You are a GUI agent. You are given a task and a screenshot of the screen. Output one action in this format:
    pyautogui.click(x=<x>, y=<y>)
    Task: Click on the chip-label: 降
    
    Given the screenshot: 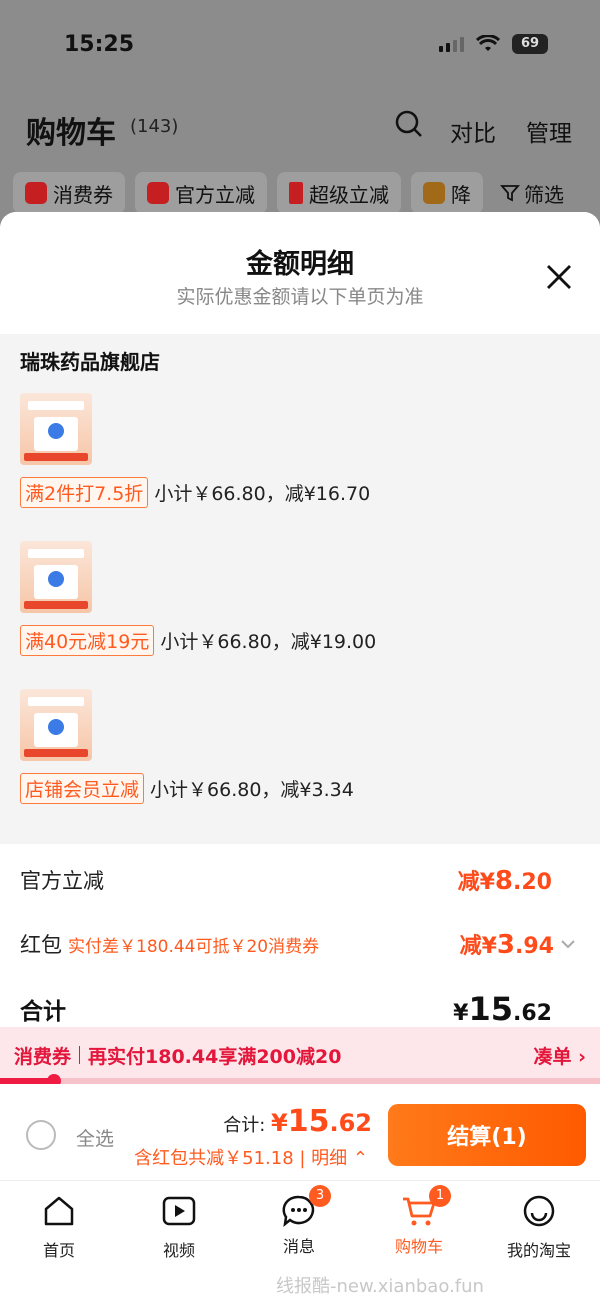 What is the action you would take?
    pyautogui.click(x=461, y=194)
    